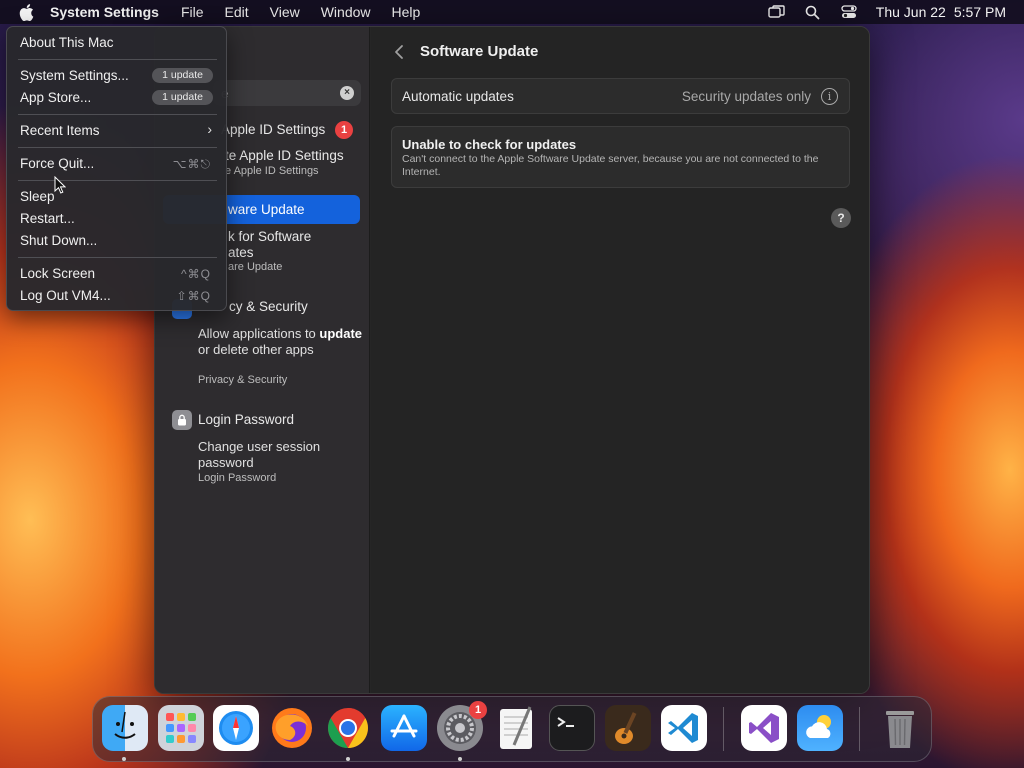 The width and height of the screenshot is (1024, 768). I want to click on login-password-category: Login Password, so click(237, 478).